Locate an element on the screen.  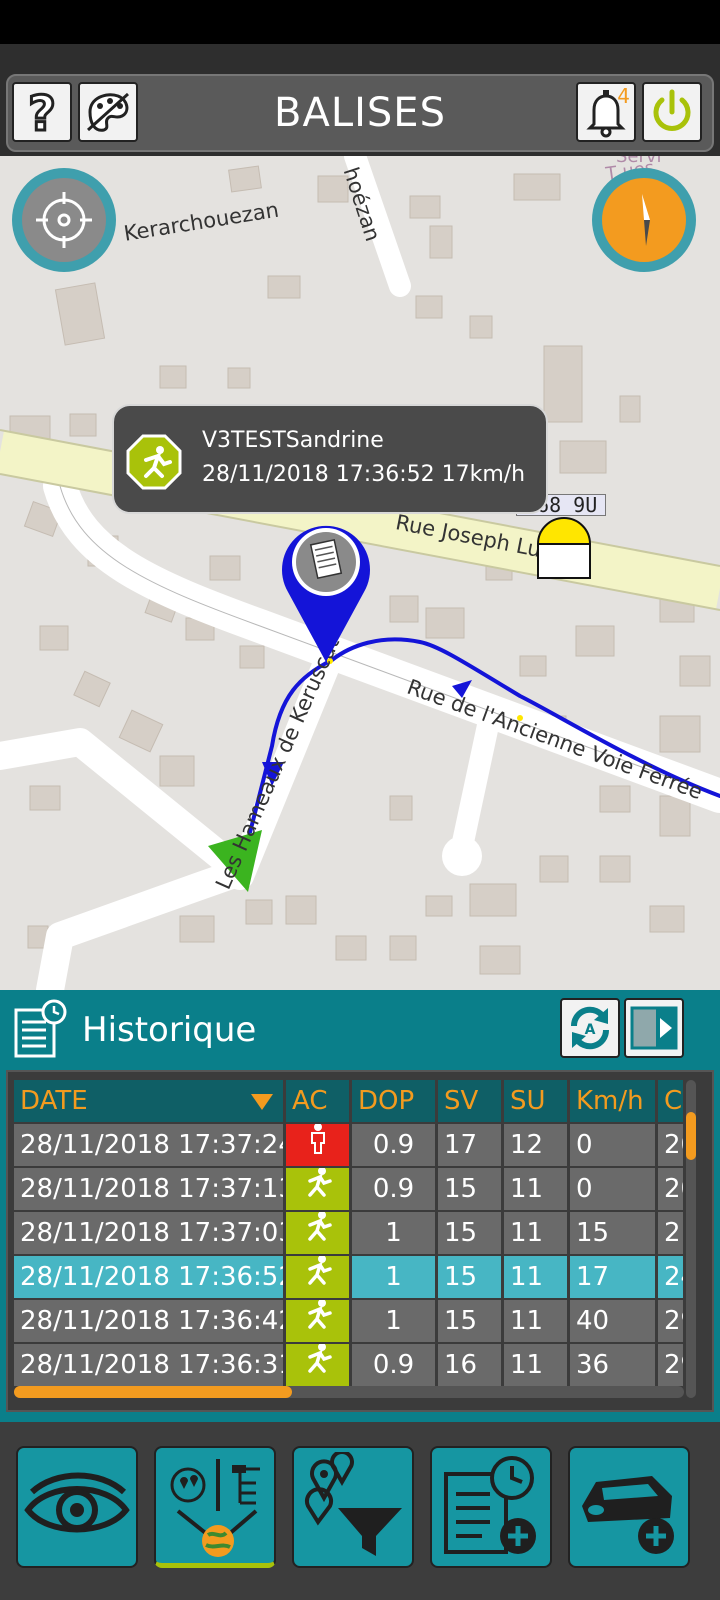
col-kmh: Km/h is located at coordinates (614, 1101).